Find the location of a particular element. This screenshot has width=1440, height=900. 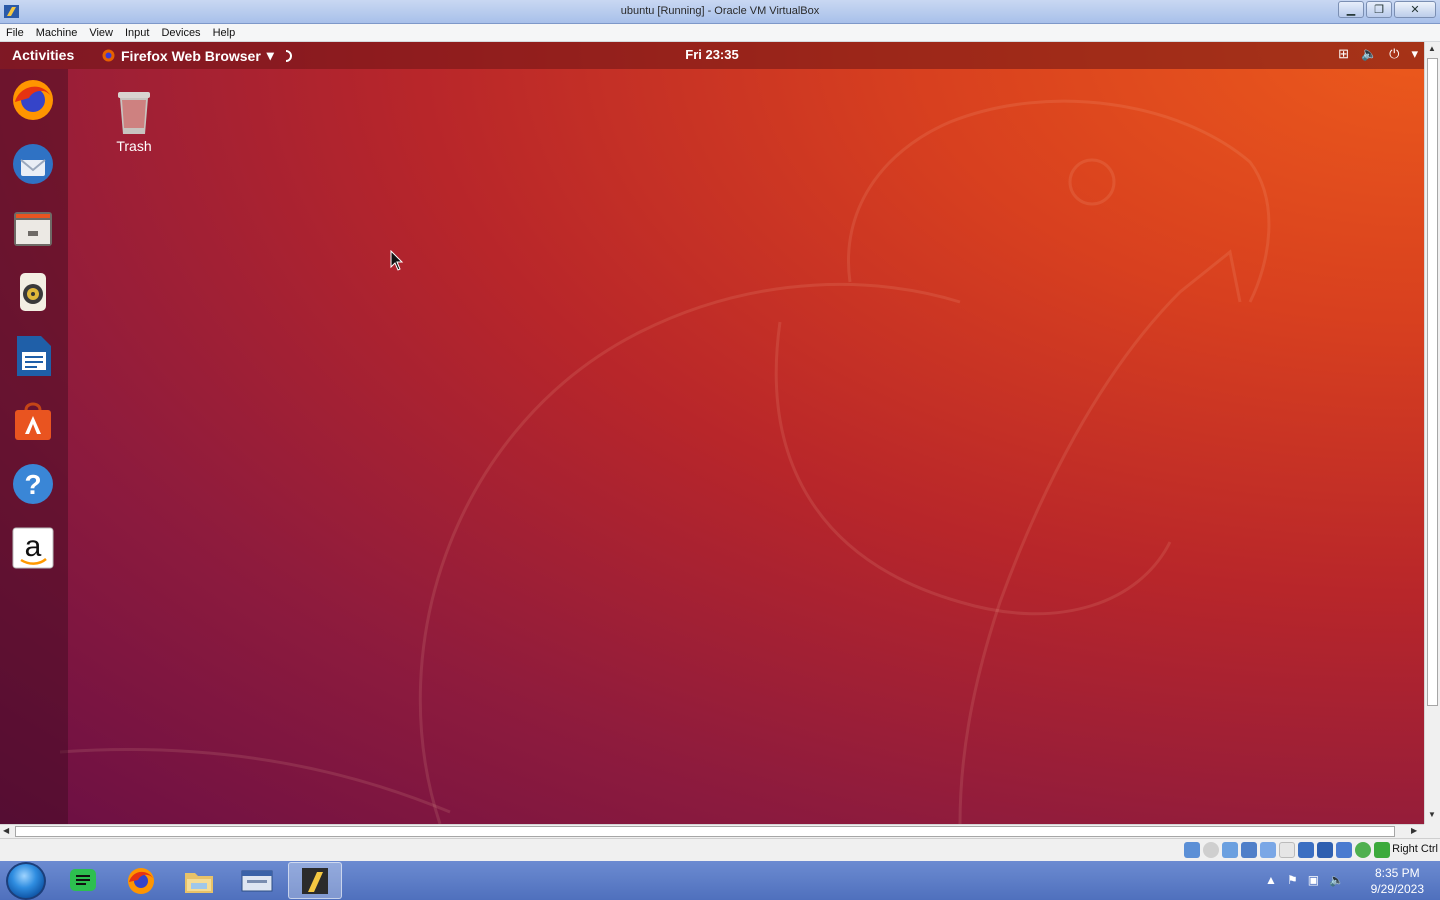

window-title: ubuntu [Running] - Oracle VM VirtualBox is located at coordinates (720, 11).